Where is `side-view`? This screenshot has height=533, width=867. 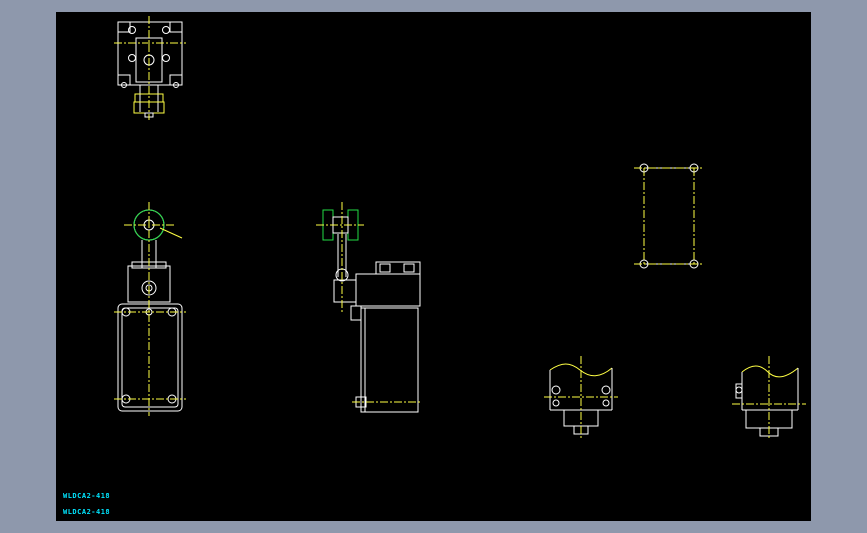 side-view is located at coordinates (369, 307).